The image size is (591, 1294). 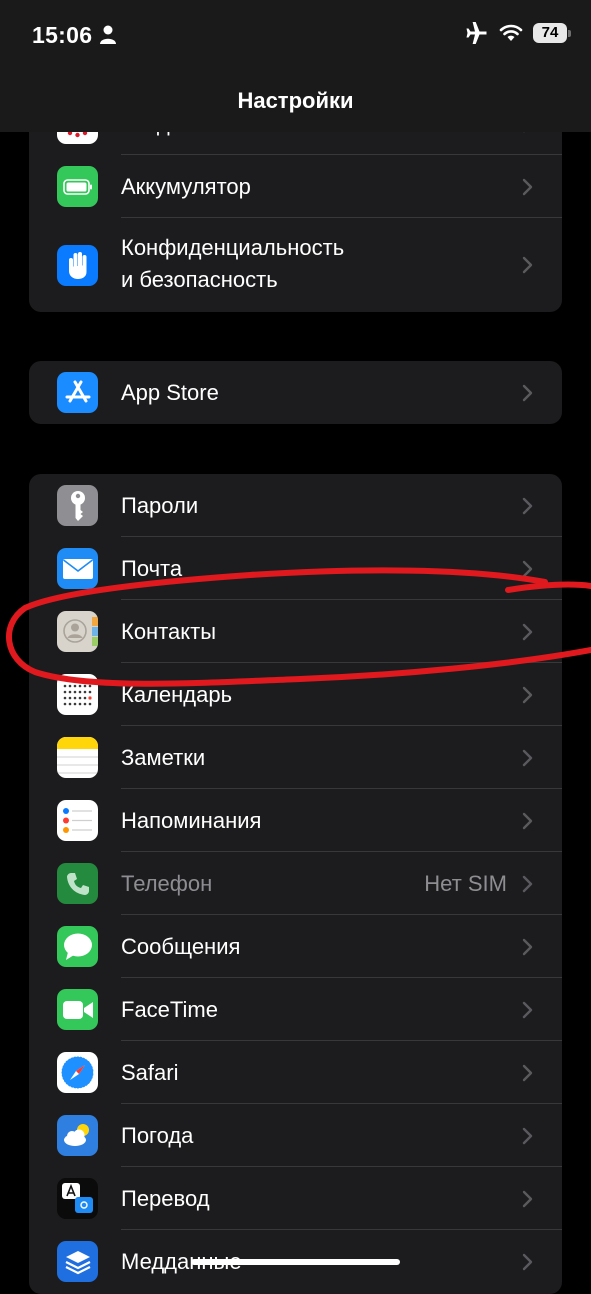 I want to click on hand-icon, so click(x=77, y=265).